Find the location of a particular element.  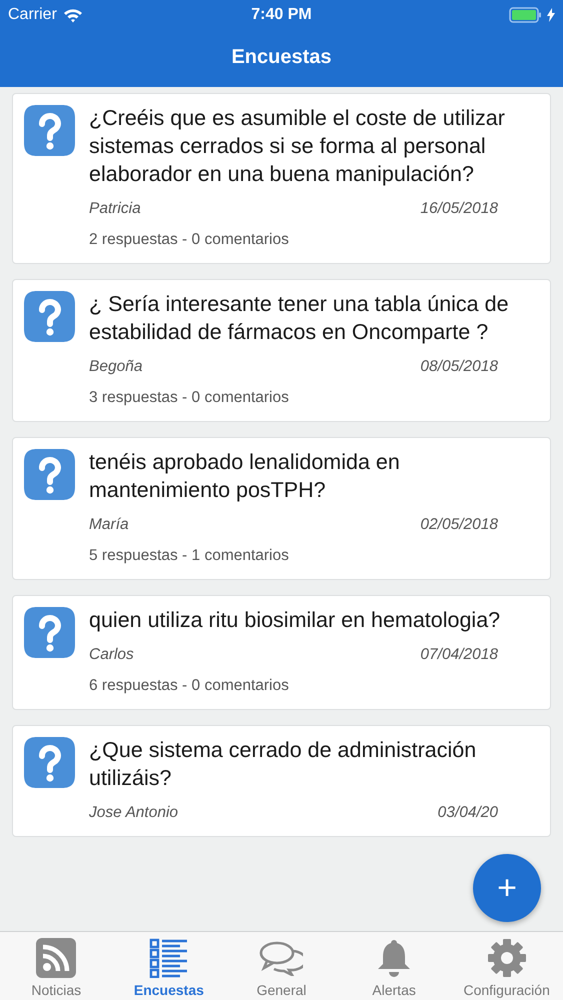

list-icon is located at coordinates (168, 958).